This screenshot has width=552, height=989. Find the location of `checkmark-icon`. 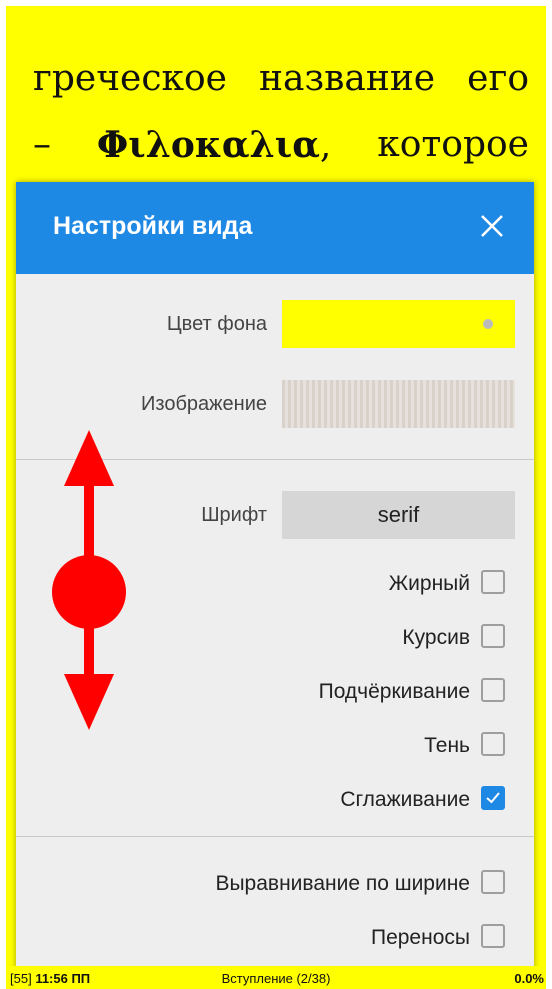

checkmark-icon is located at coordinates (493, 798).